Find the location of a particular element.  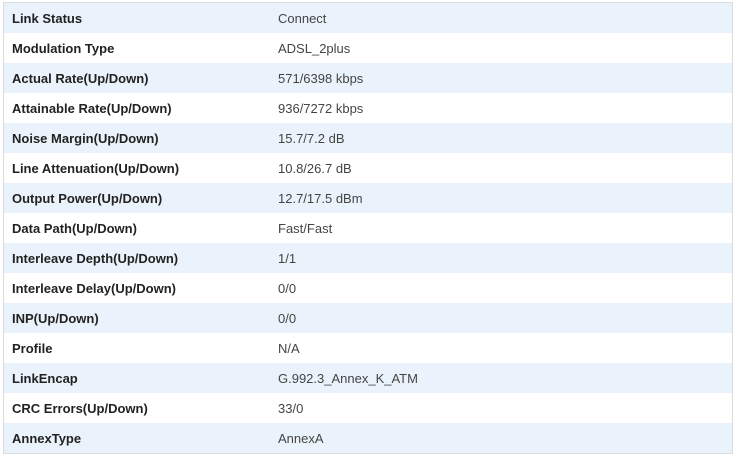

row-value: 571/6398 kbps is located at coordinates (321, 78).